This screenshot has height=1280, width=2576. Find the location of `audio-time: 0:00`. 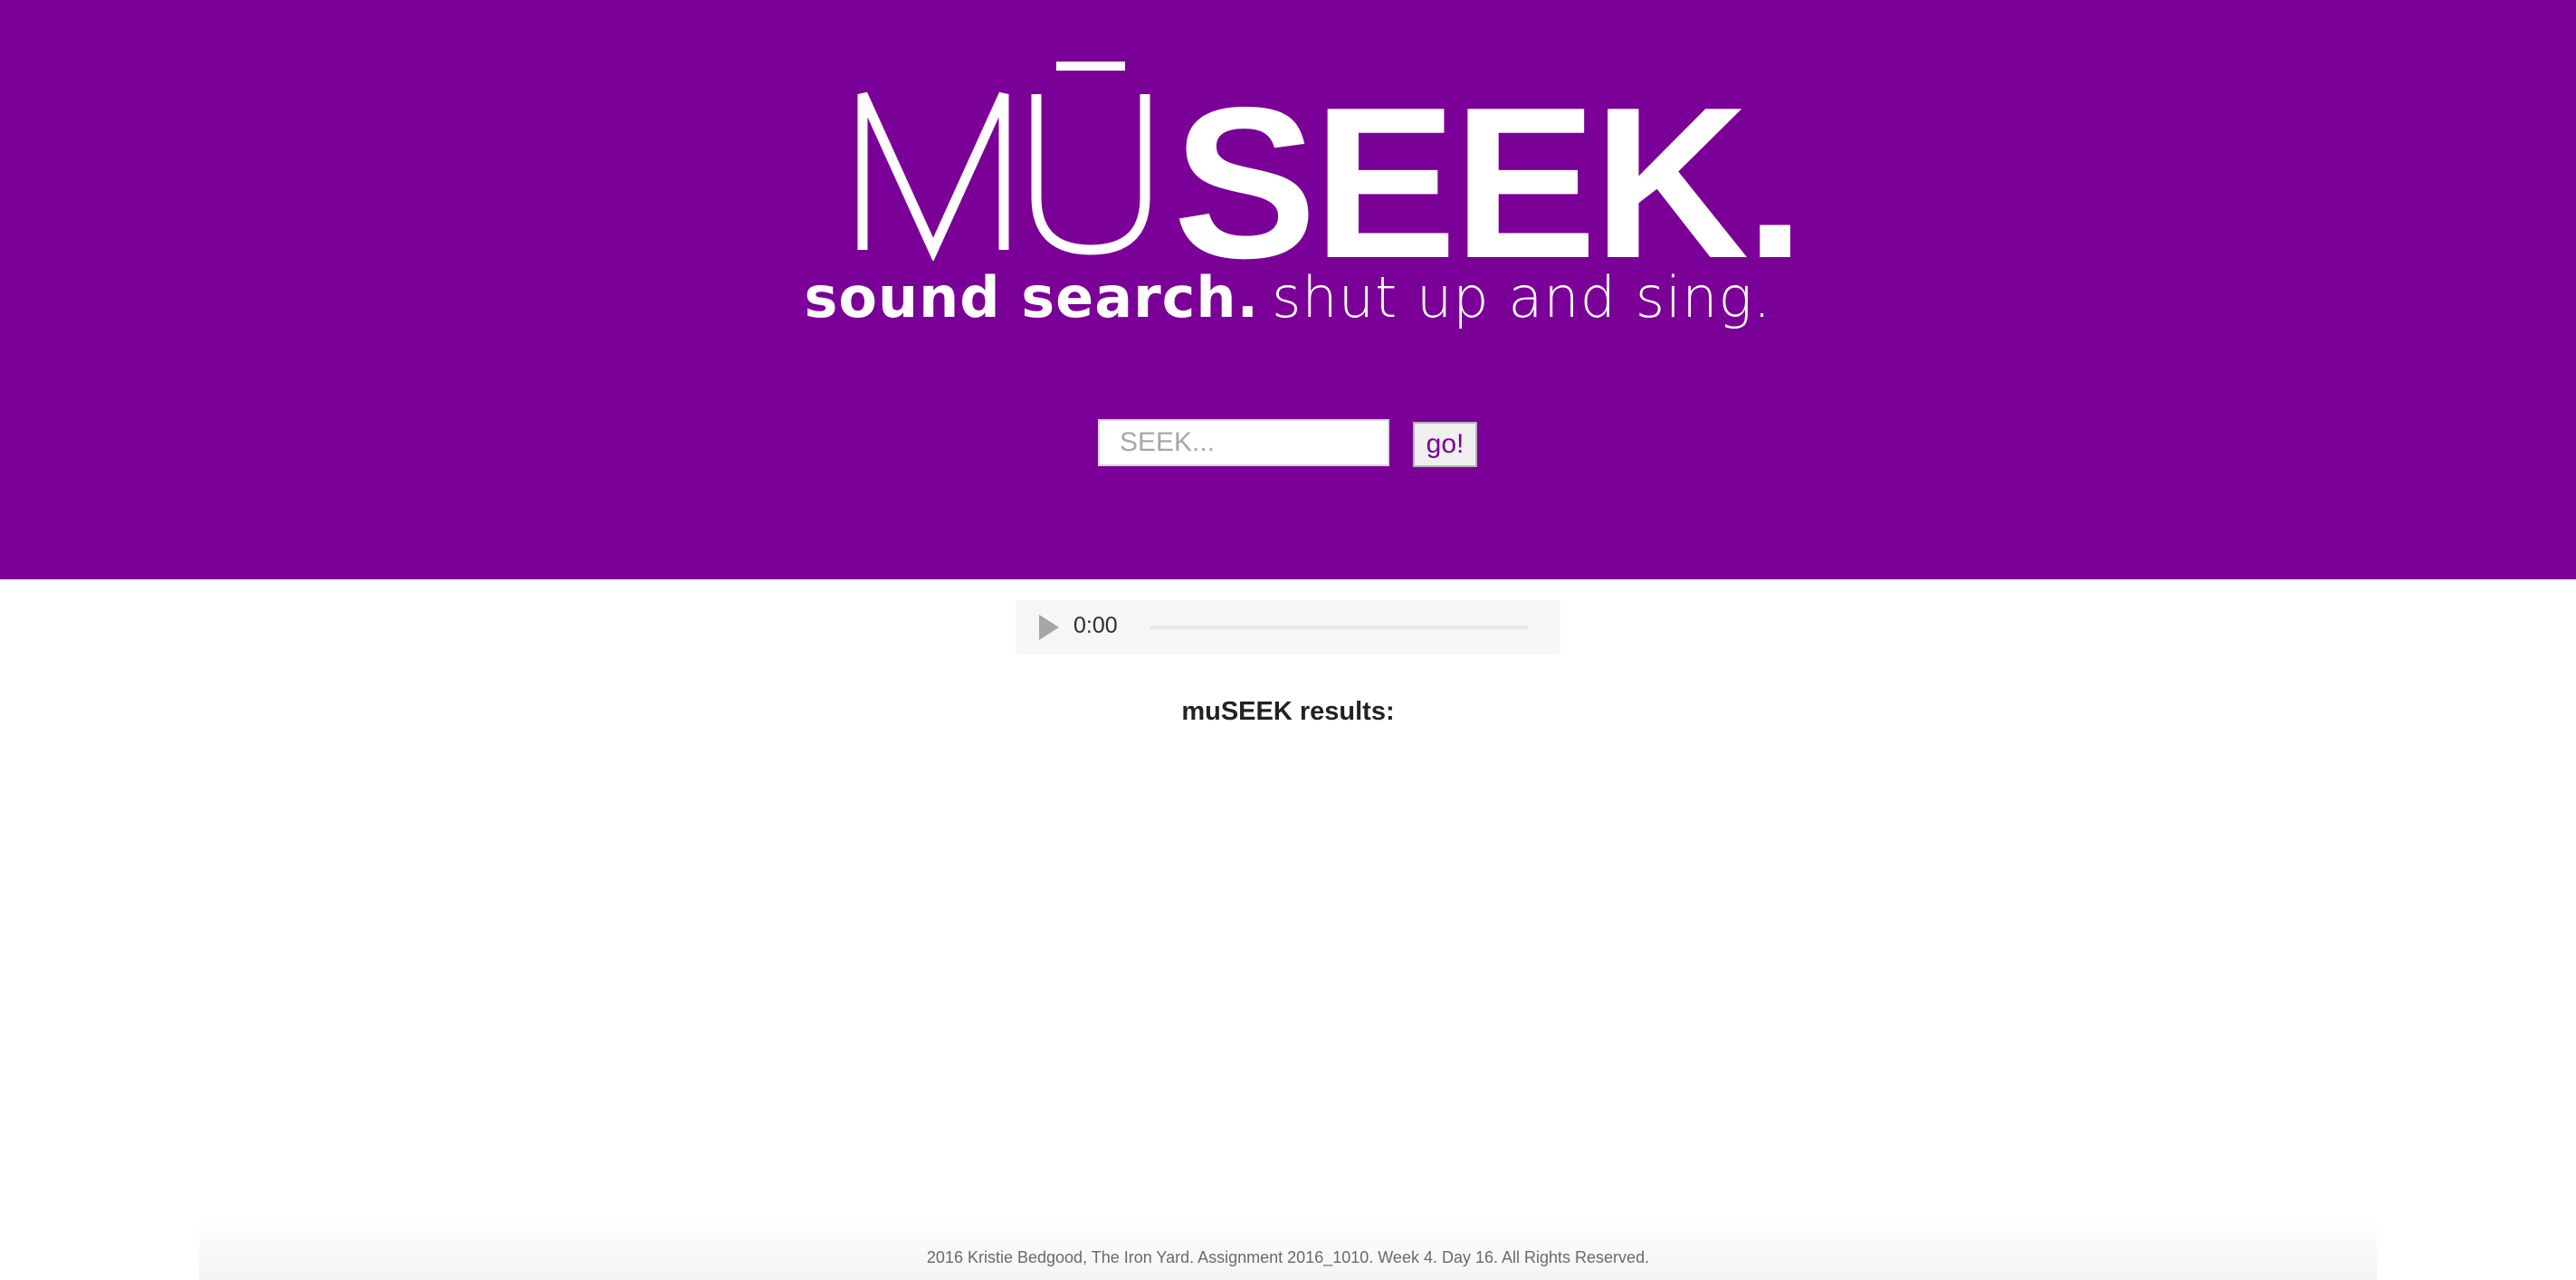

audio-time: 0:00 is located at coordinates (1095, 625).